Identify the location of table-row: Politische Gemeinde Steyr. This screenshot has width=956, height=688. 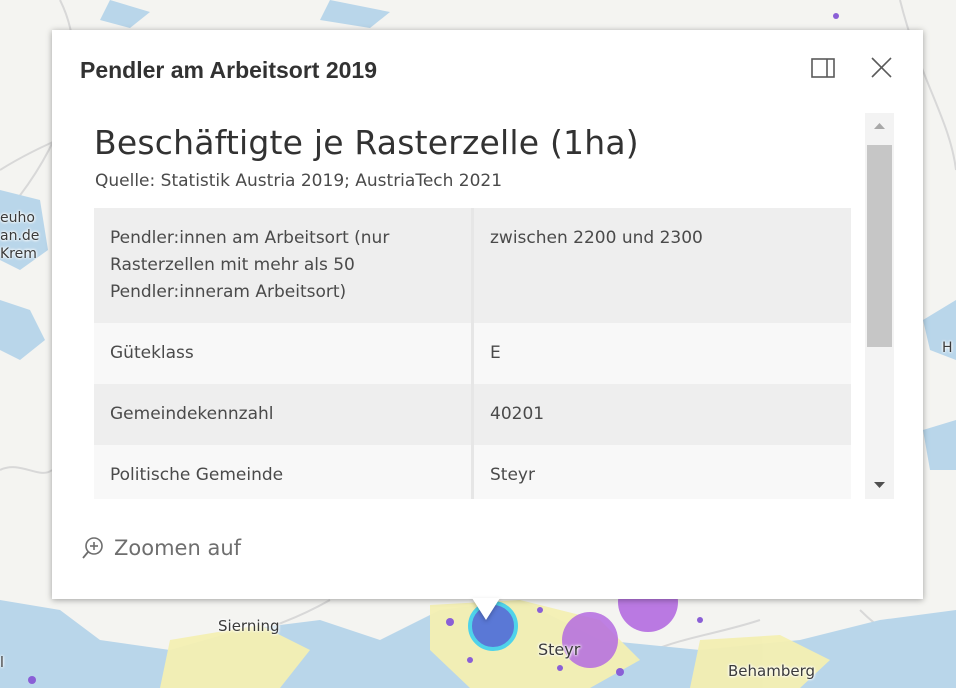
(472, 472).